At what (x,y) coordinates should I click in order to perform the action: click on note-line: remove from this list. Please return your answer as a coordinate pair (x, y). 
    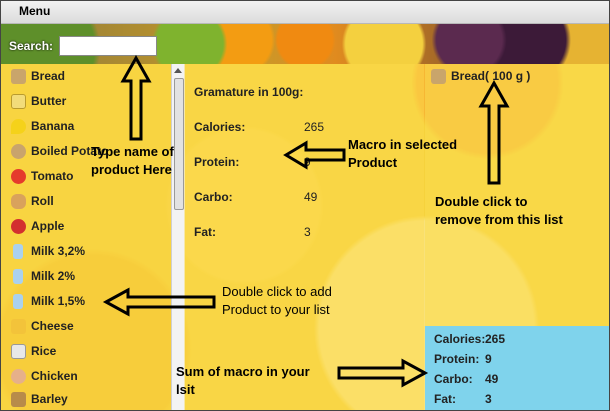
    Looking at the image, I should click on (499, 219).